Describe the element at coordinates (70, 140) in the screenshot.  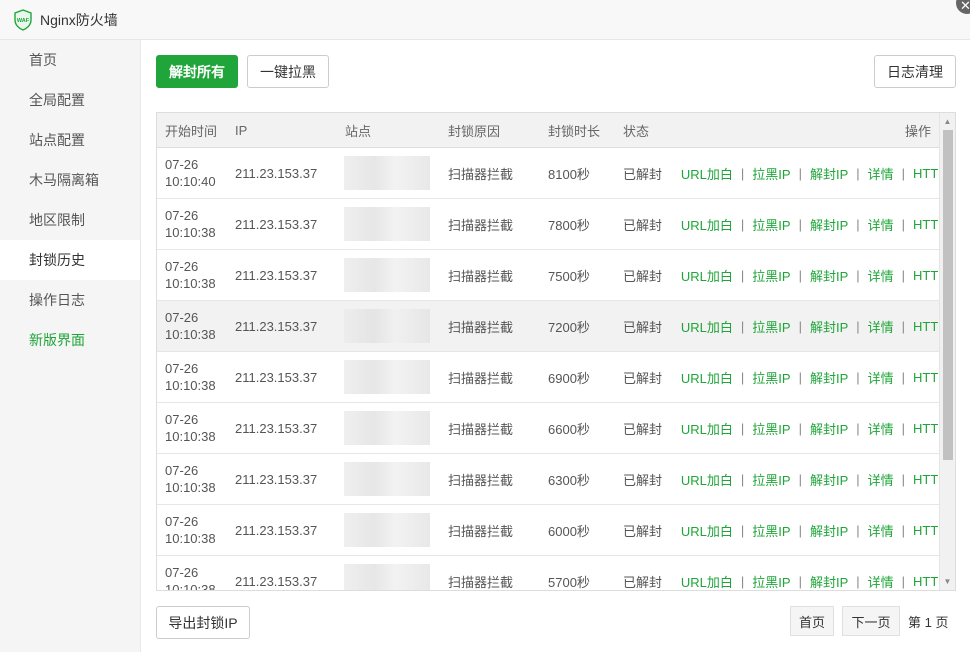
I see `sidebar-item-site-config: 站点配置` at that location.